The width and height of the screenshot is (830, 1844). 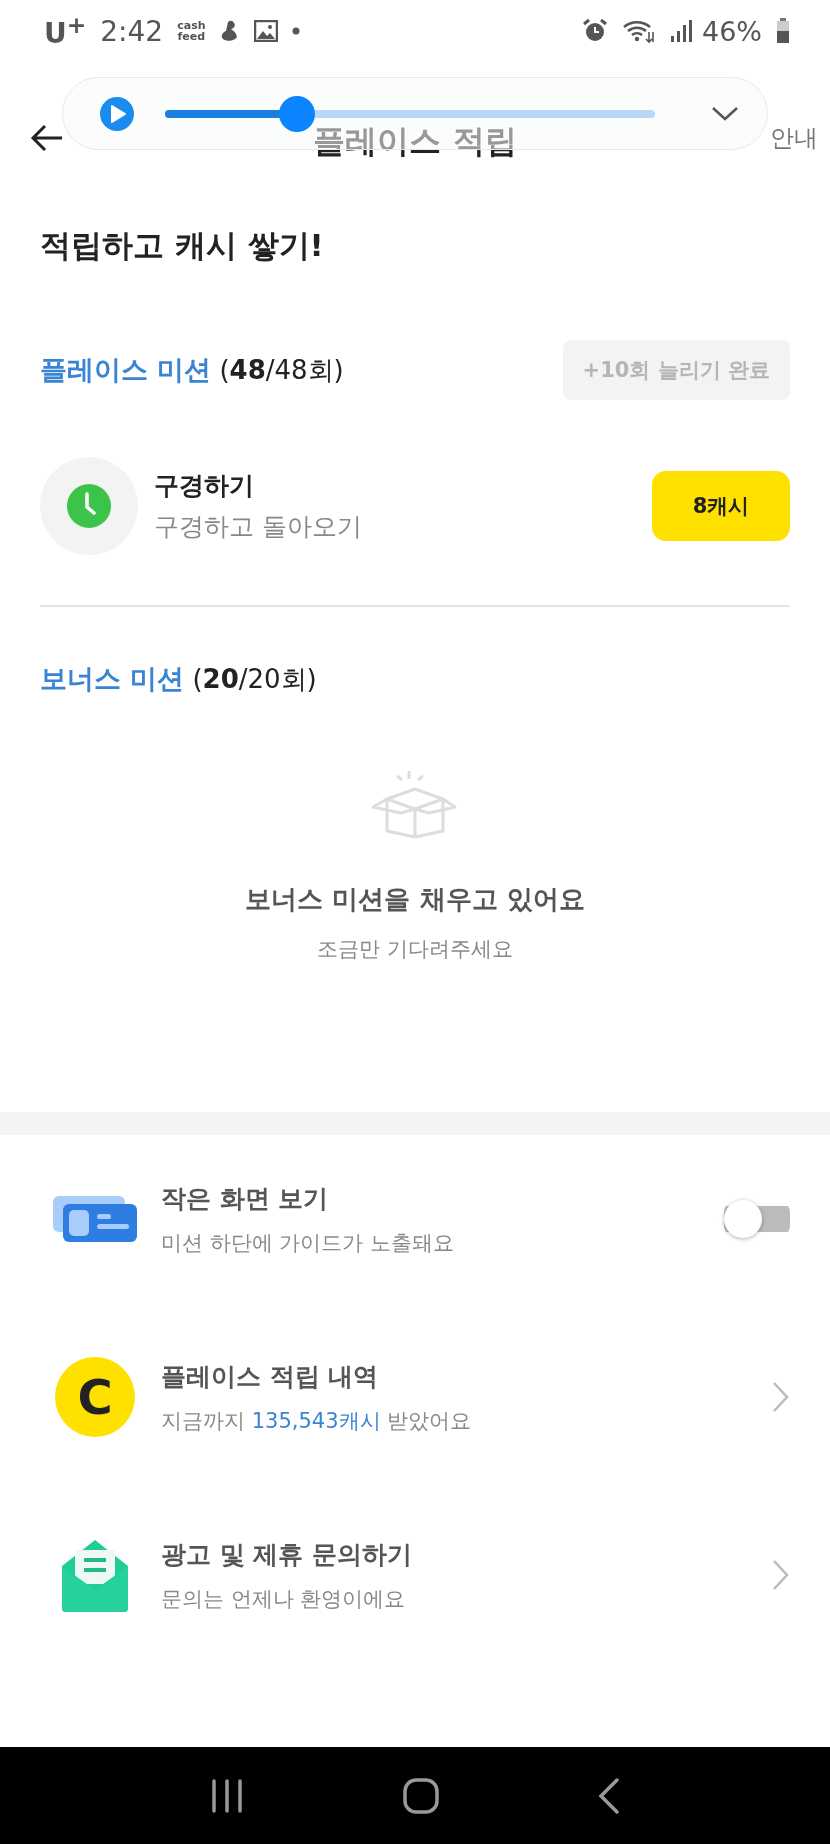 What do you see at coordinates (681, 31) in the screenshot?
I see `signal-icon` at bounding box center [681, 31].